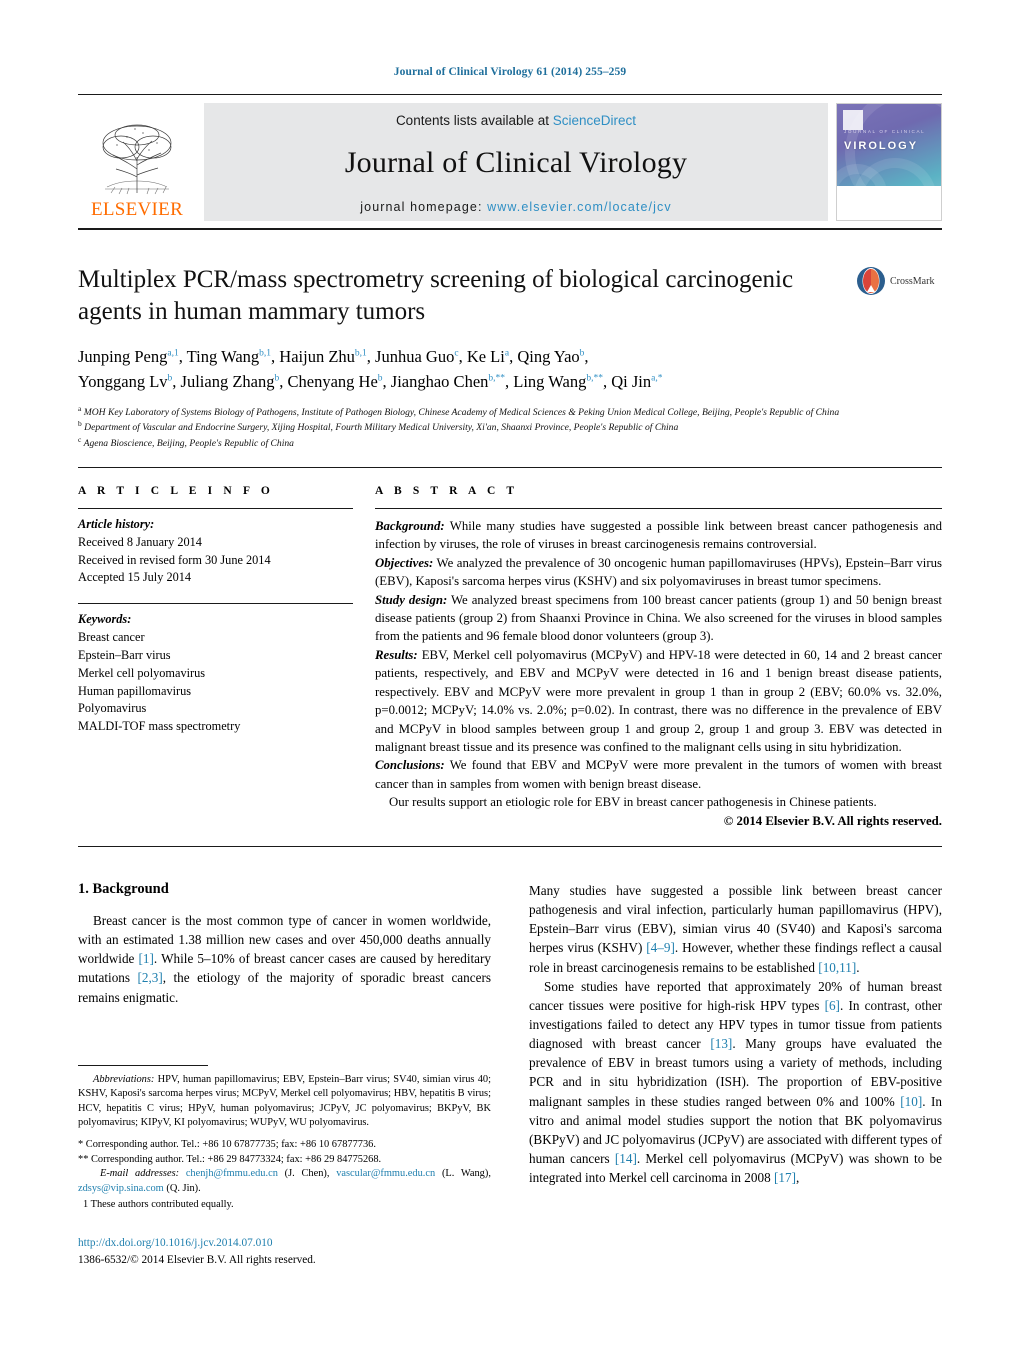 The height and width of the screenshot is (1351, 1020). Describe the element at coordinates (116, 523) in the screenshot. I see `article-history-label: Article history:` at that location.